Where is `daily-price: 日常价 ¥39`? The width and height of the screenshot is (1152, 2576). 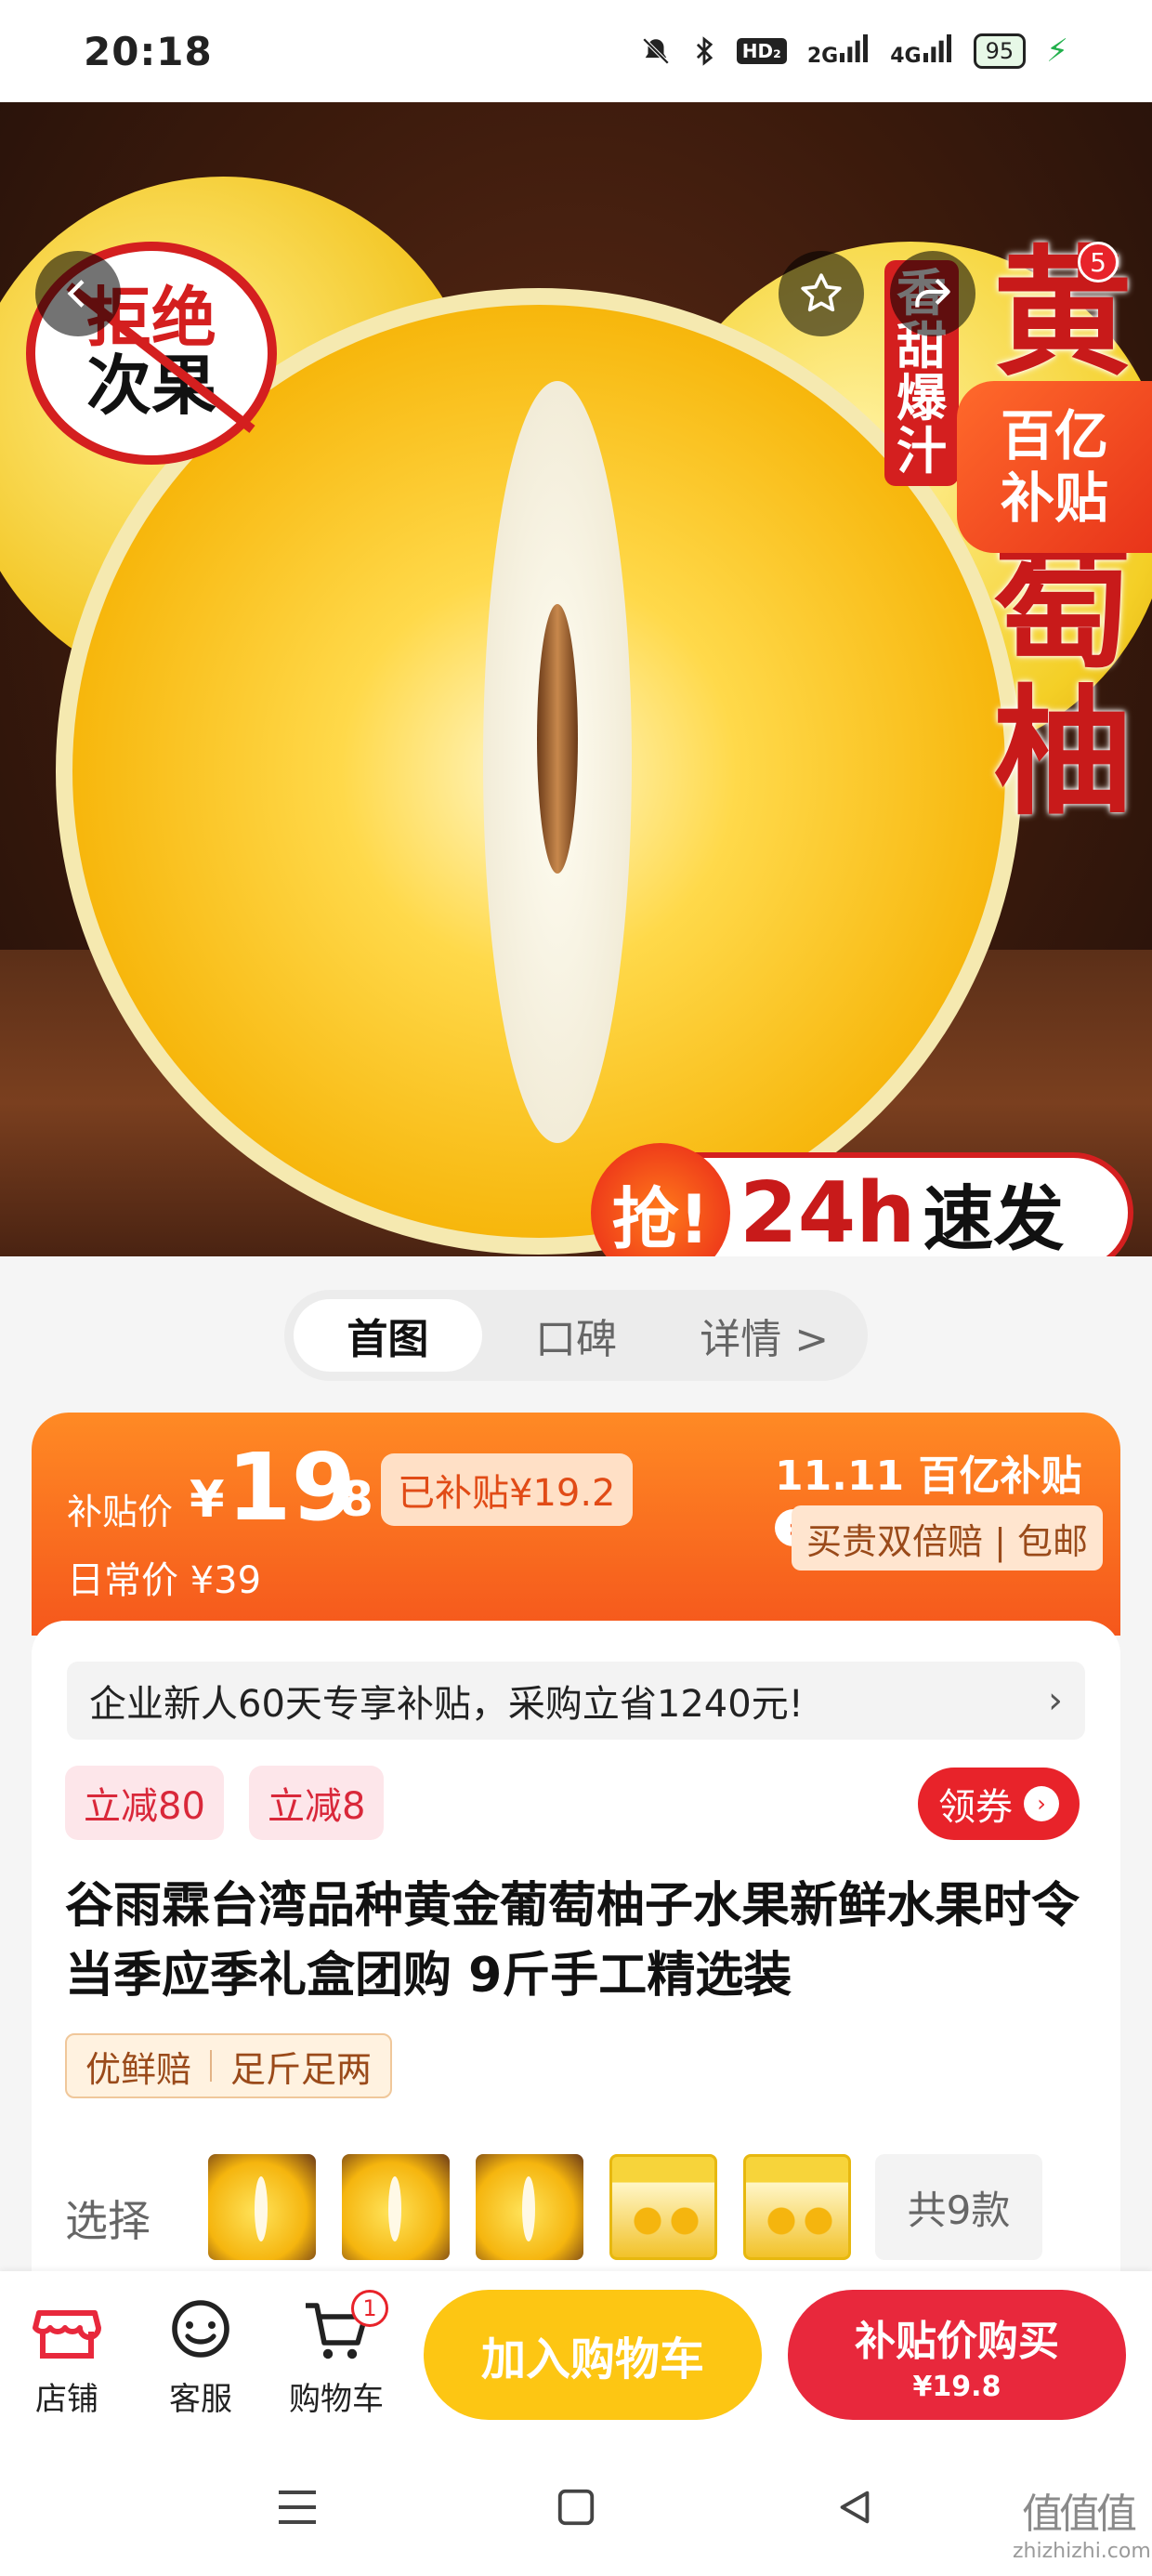
daily-price: 日常价 ¥39 is located at coordinates (164, 1580).